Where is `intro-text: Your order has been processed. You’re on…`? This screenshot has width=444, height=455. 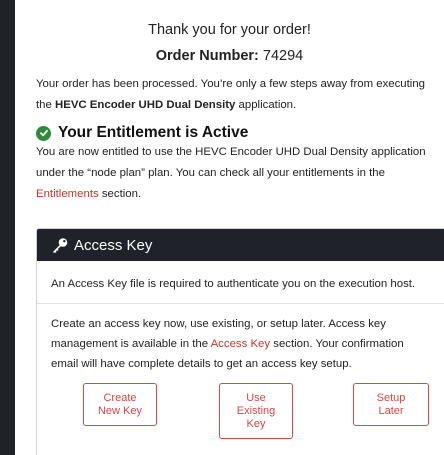 intro-text: Your order has been processed. You’re on… is located at coordinates (229, 95).